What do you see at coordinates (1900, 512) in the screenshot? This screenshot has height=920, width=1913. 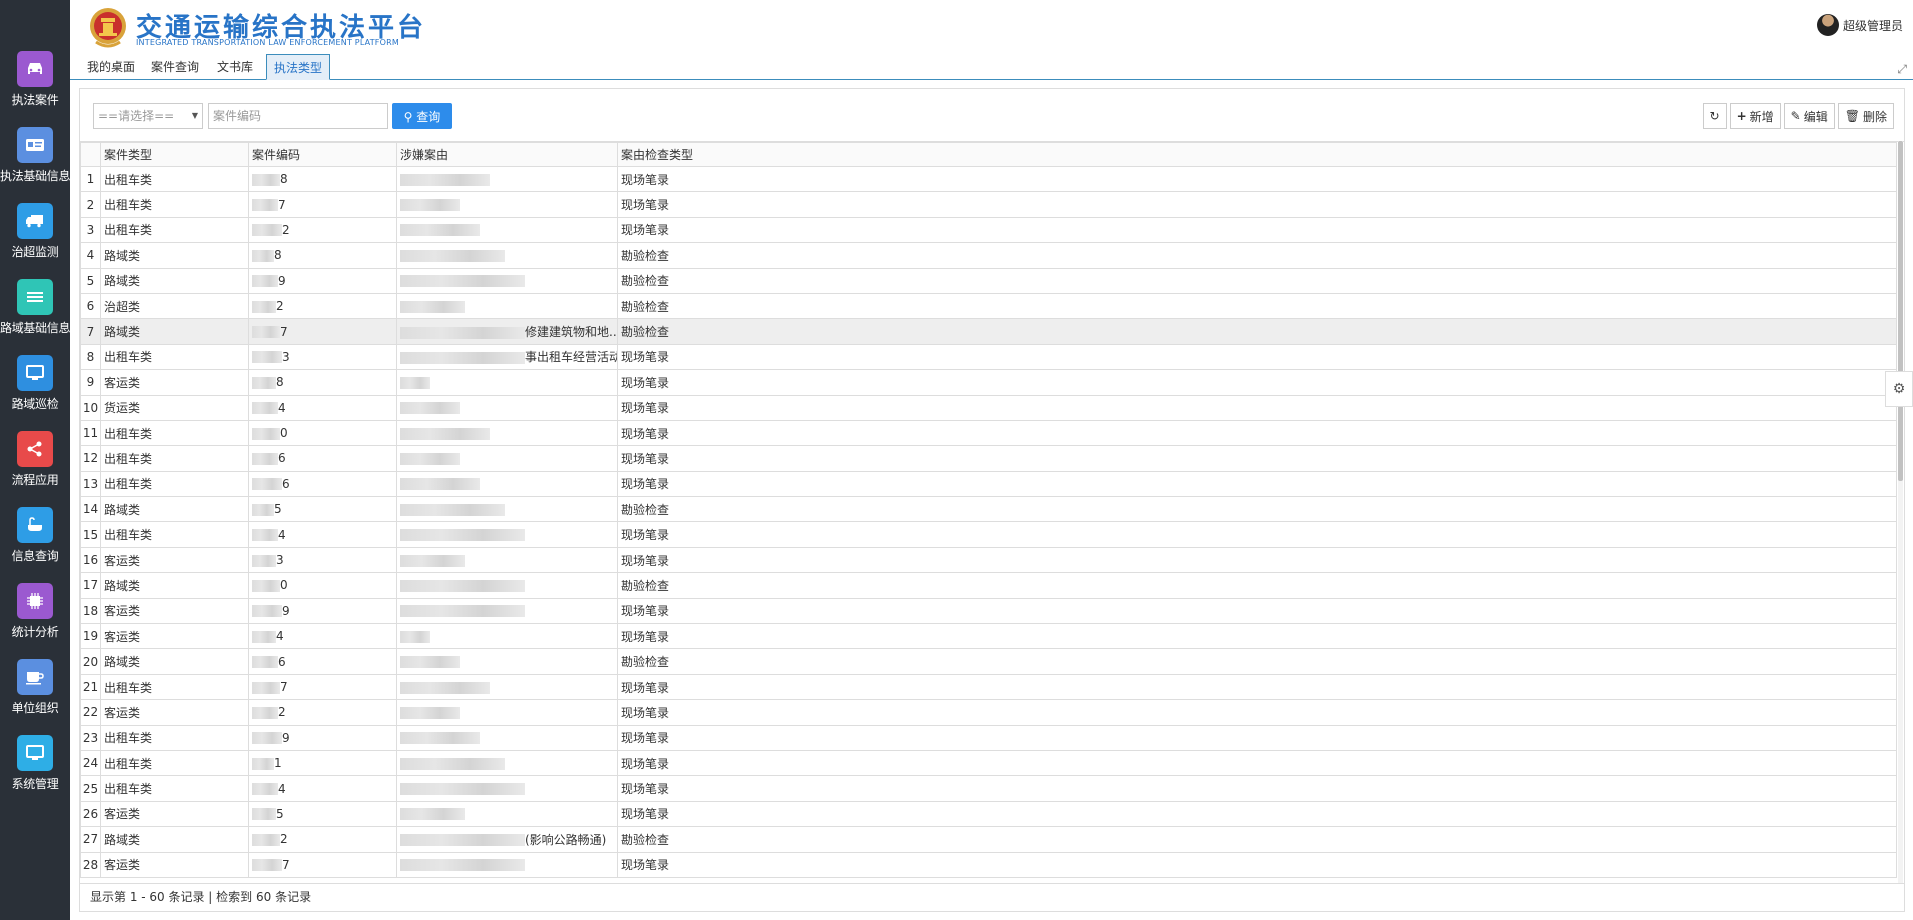 I see `scrollbar` at bounding box center [1900, 512].